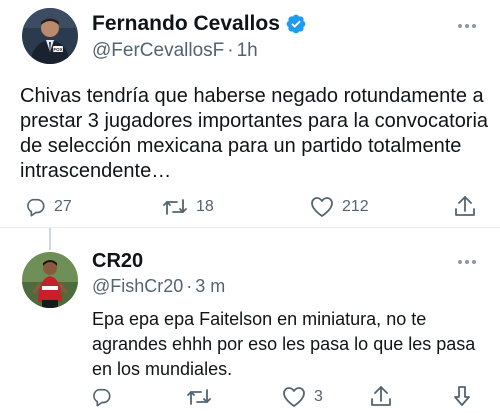 Image resolution: width=500 pixels, height=413 pixels. I want to click on reply-count: 27, so click(63, 206).